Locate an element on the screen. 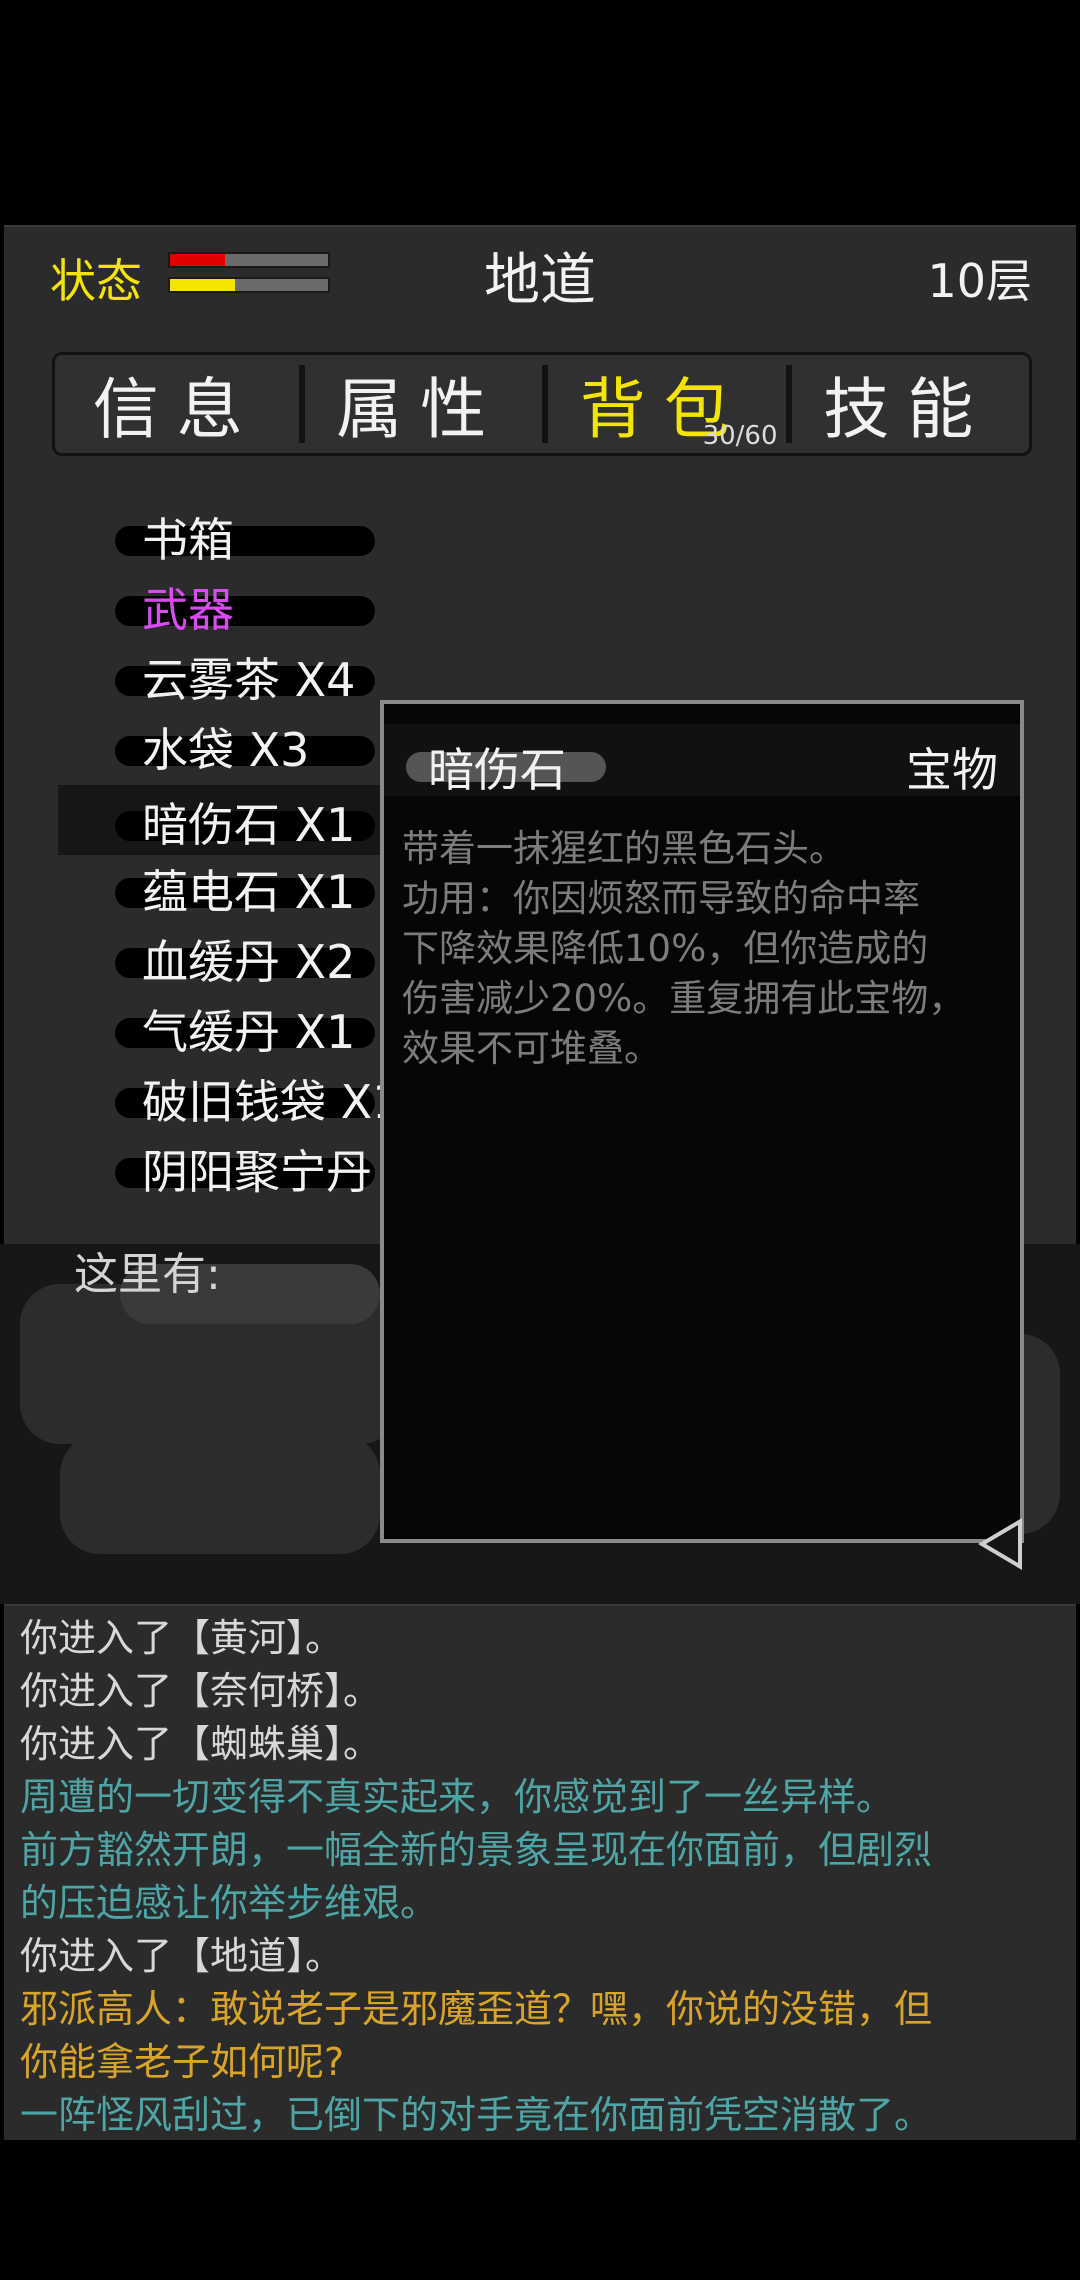 The height and width of the screenshot is (2280, 1080). backpack-capacity: 30/60 is located at coordinates (740, 436).